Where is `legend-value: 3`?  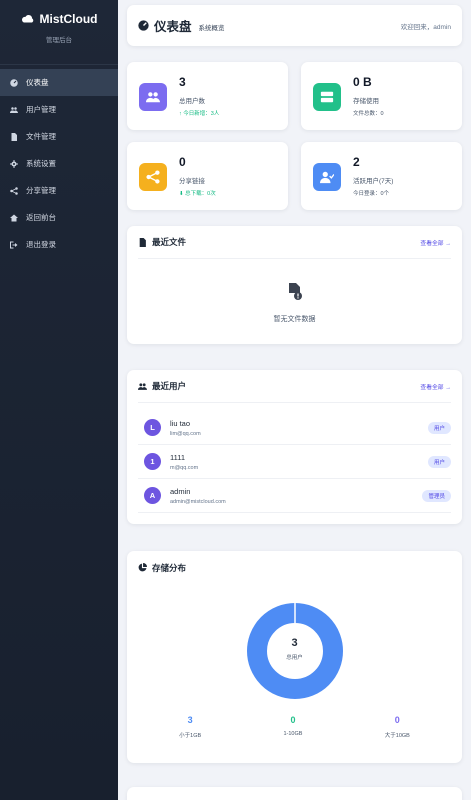 legend-value: 3 is located at coordinates (190, 720).